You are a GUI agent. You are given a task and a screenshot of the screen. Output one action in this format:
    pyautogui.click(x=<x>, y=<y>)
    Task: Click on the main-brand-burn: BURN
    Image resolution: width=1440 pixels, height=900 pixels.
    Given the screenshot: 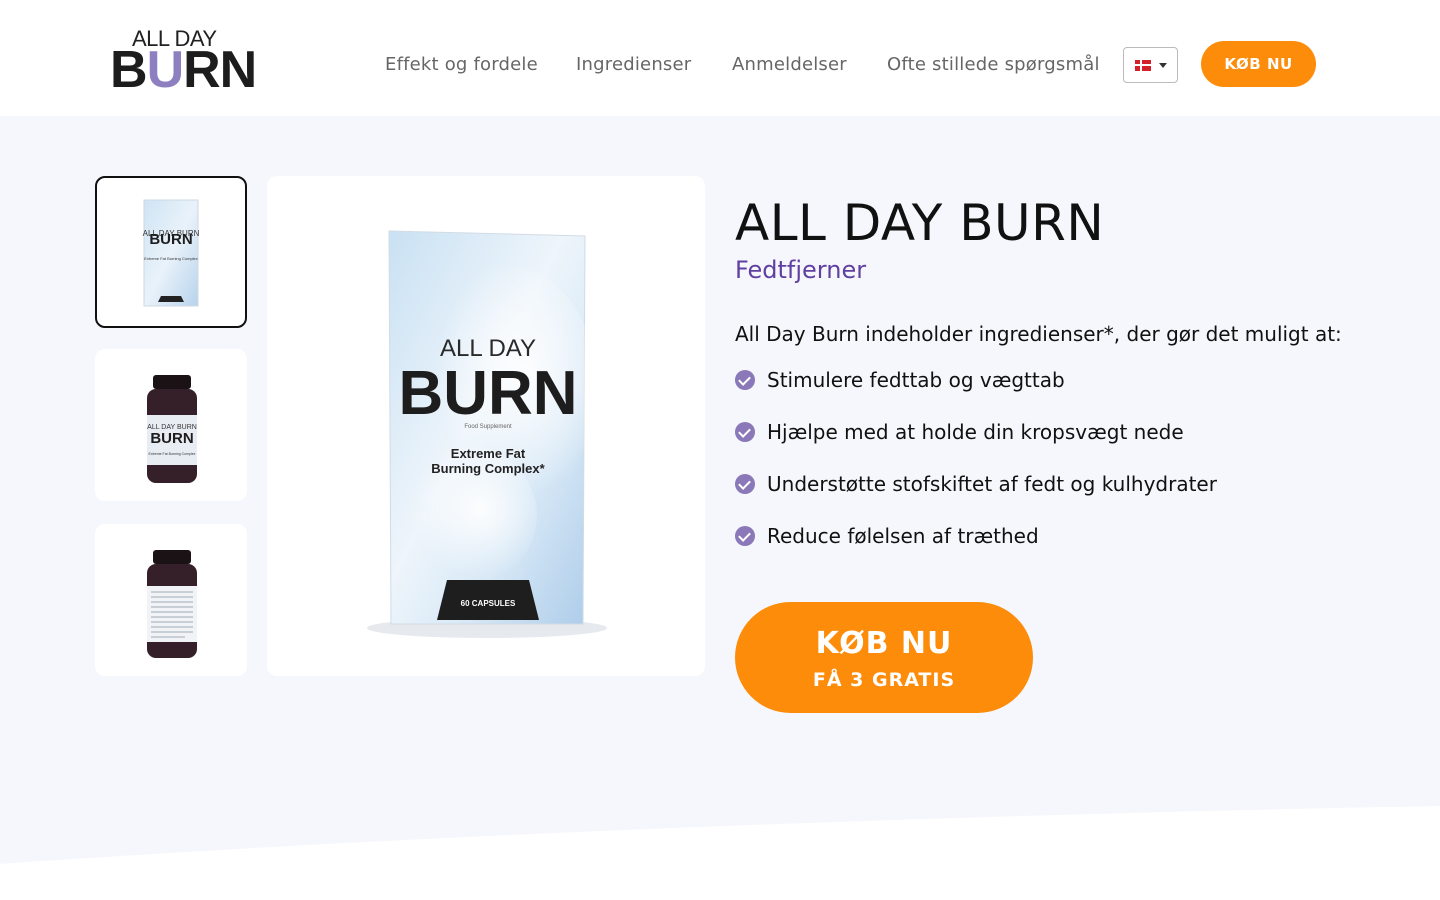 What is the action you would take?
    pyautogui.click(x=487, y=393)
    